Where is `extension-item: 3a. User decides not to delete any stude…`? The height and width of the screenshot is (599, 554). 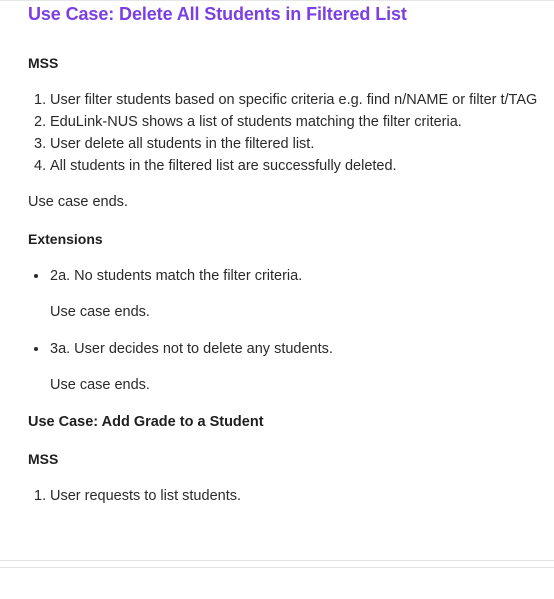
extension-item: 3a. User decides not to delete any stude… is located at coordinates (180, 351).